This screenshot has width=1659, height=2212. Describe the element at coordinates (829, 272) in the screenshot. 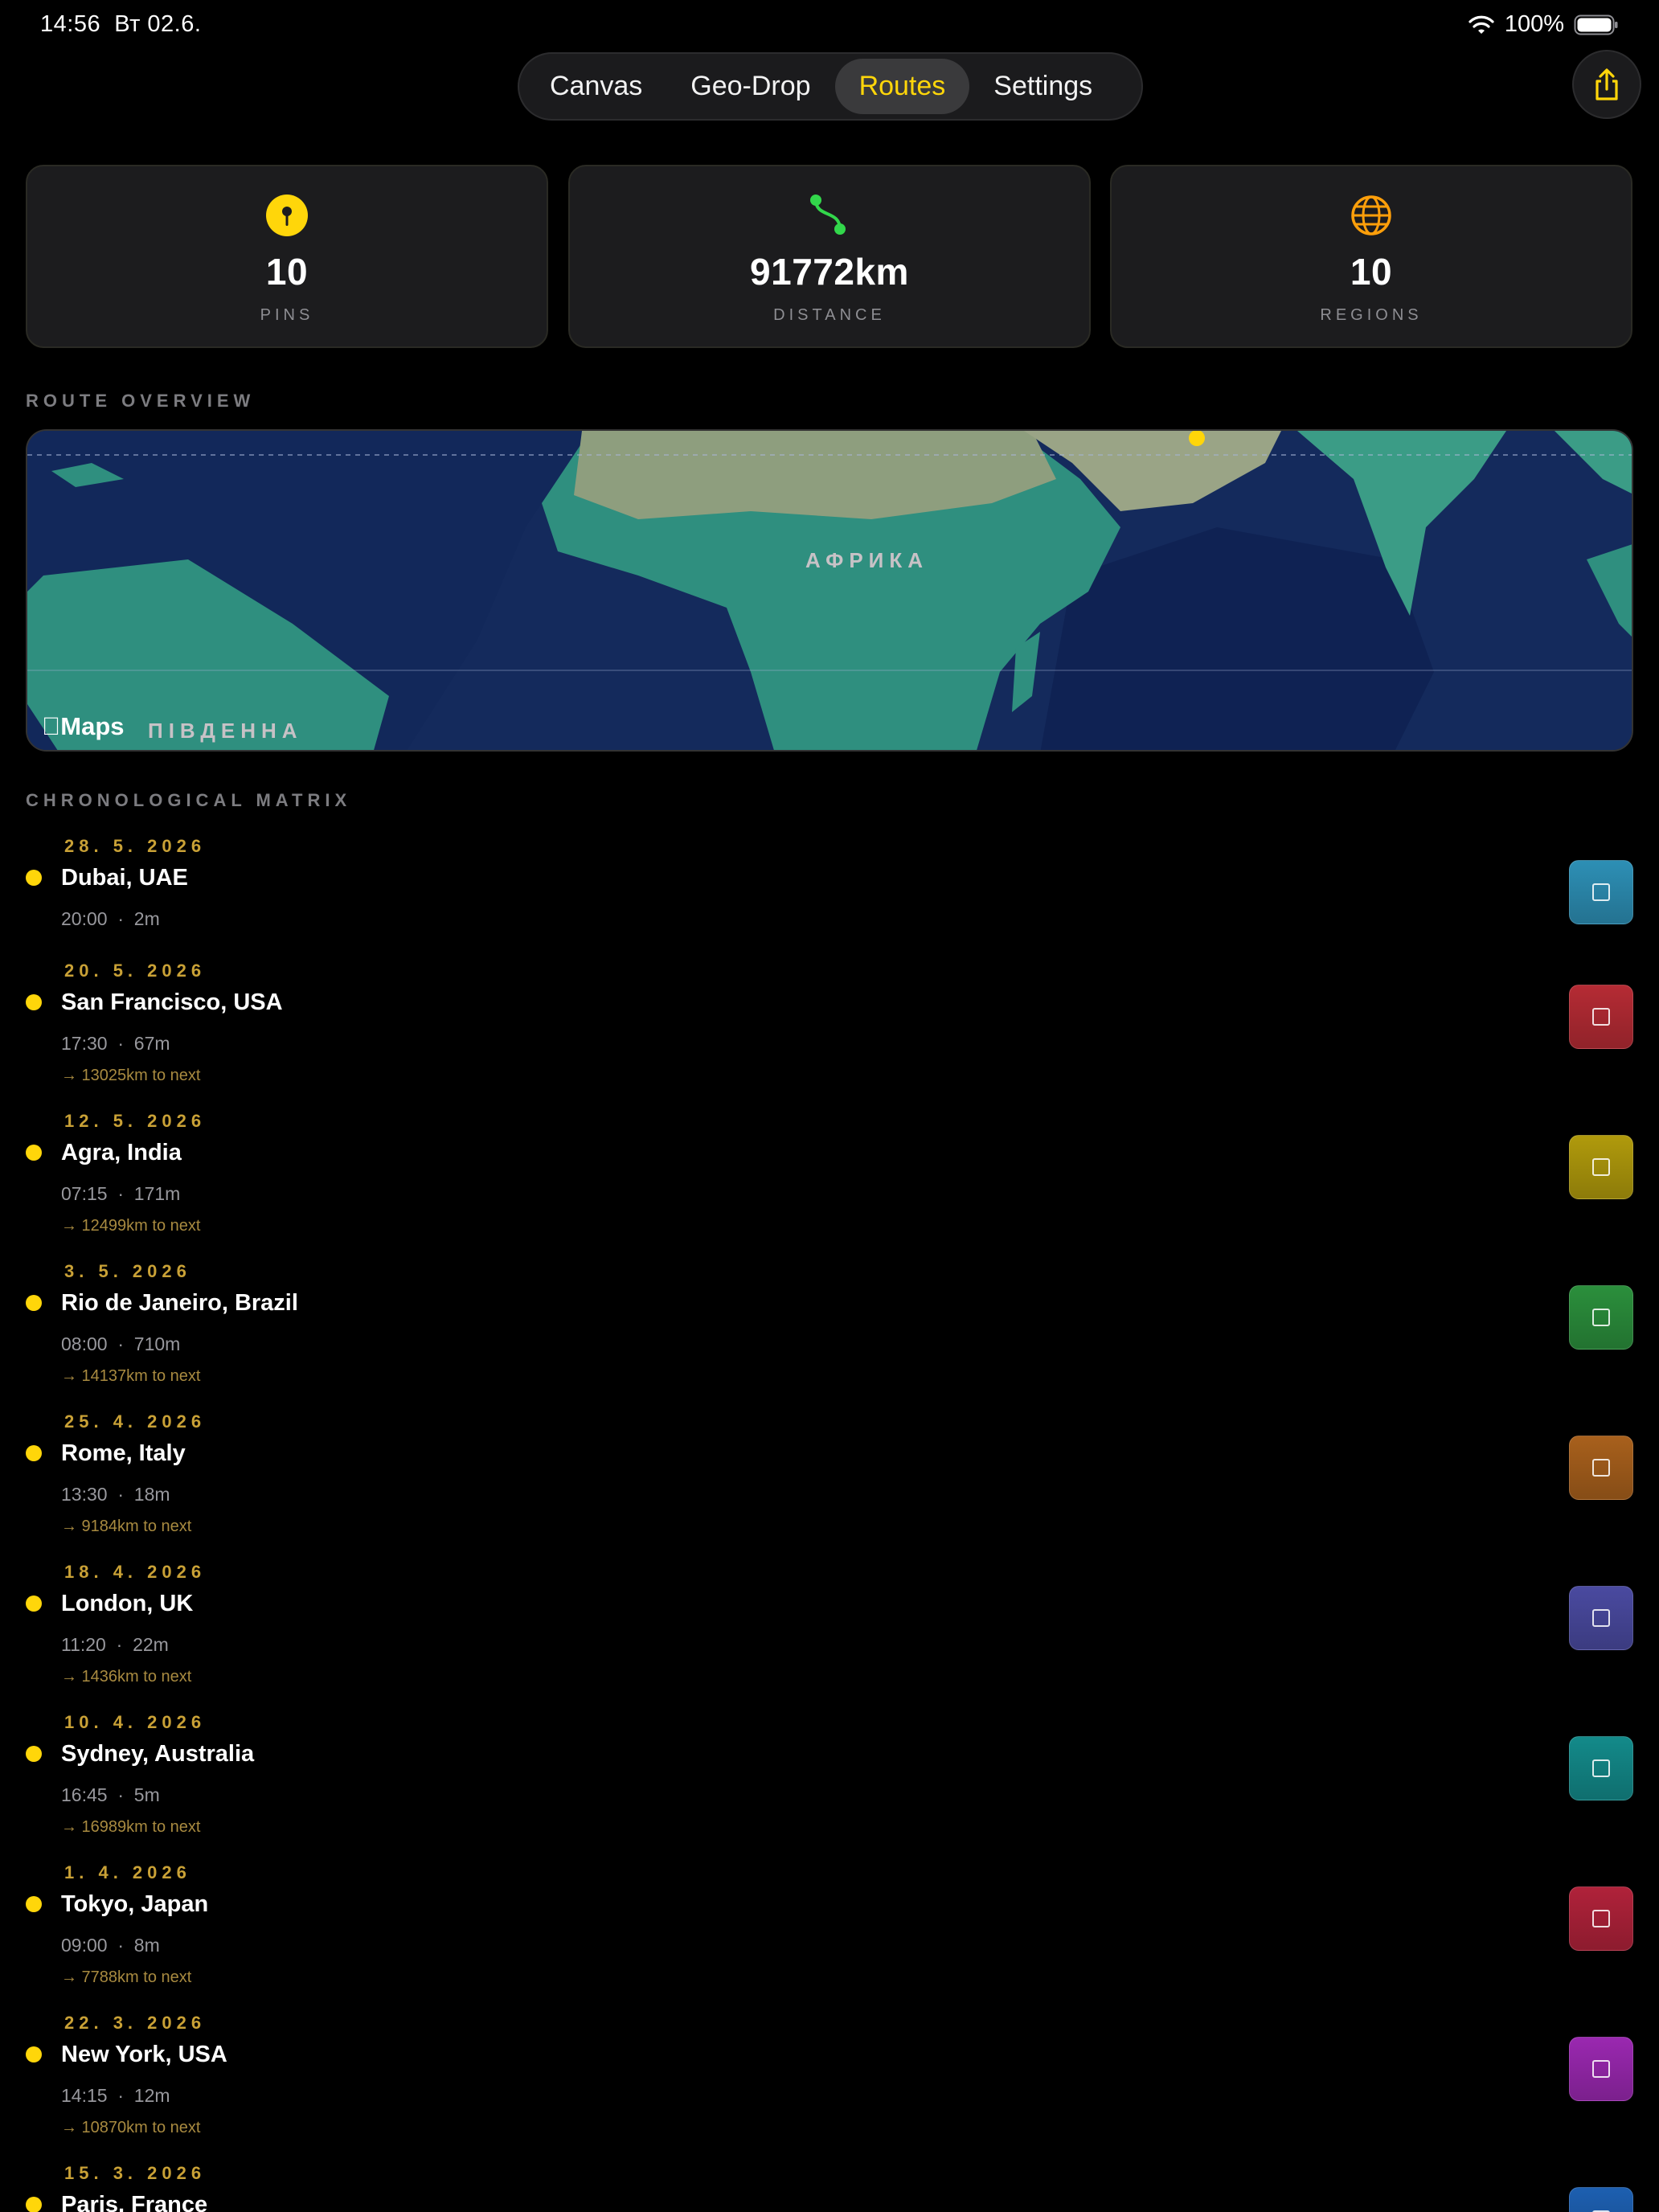

I see `stat-value-distance: 91772km` at that location.